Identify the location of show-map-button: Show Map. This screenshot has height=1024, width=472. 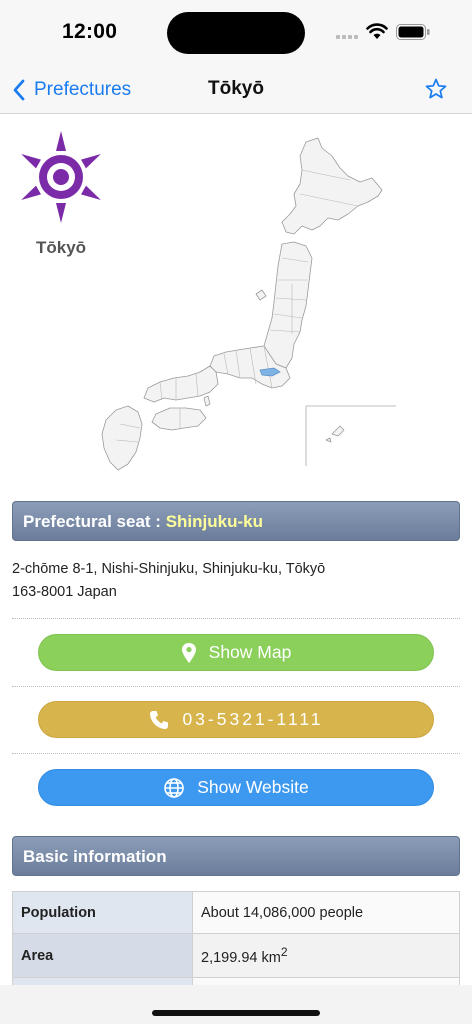
(236, 652).